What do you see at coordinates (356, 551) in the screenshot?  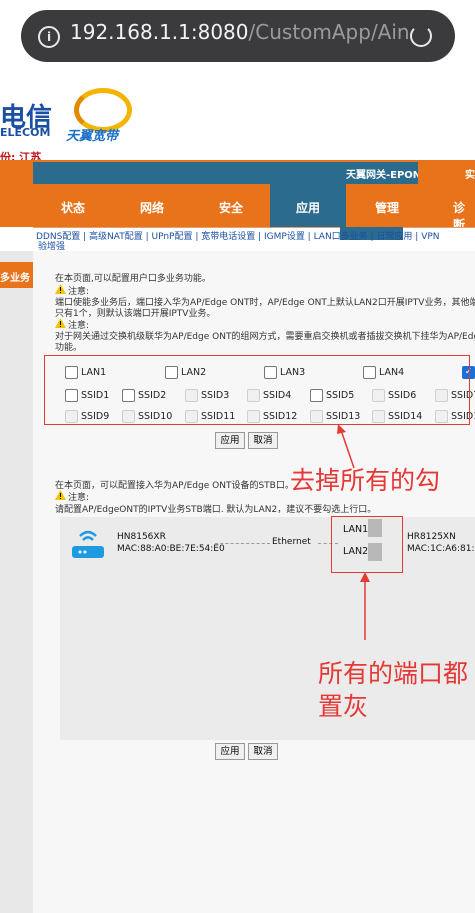 I see `port-lan2-label: LAN2` at bounding box center [356, 551].